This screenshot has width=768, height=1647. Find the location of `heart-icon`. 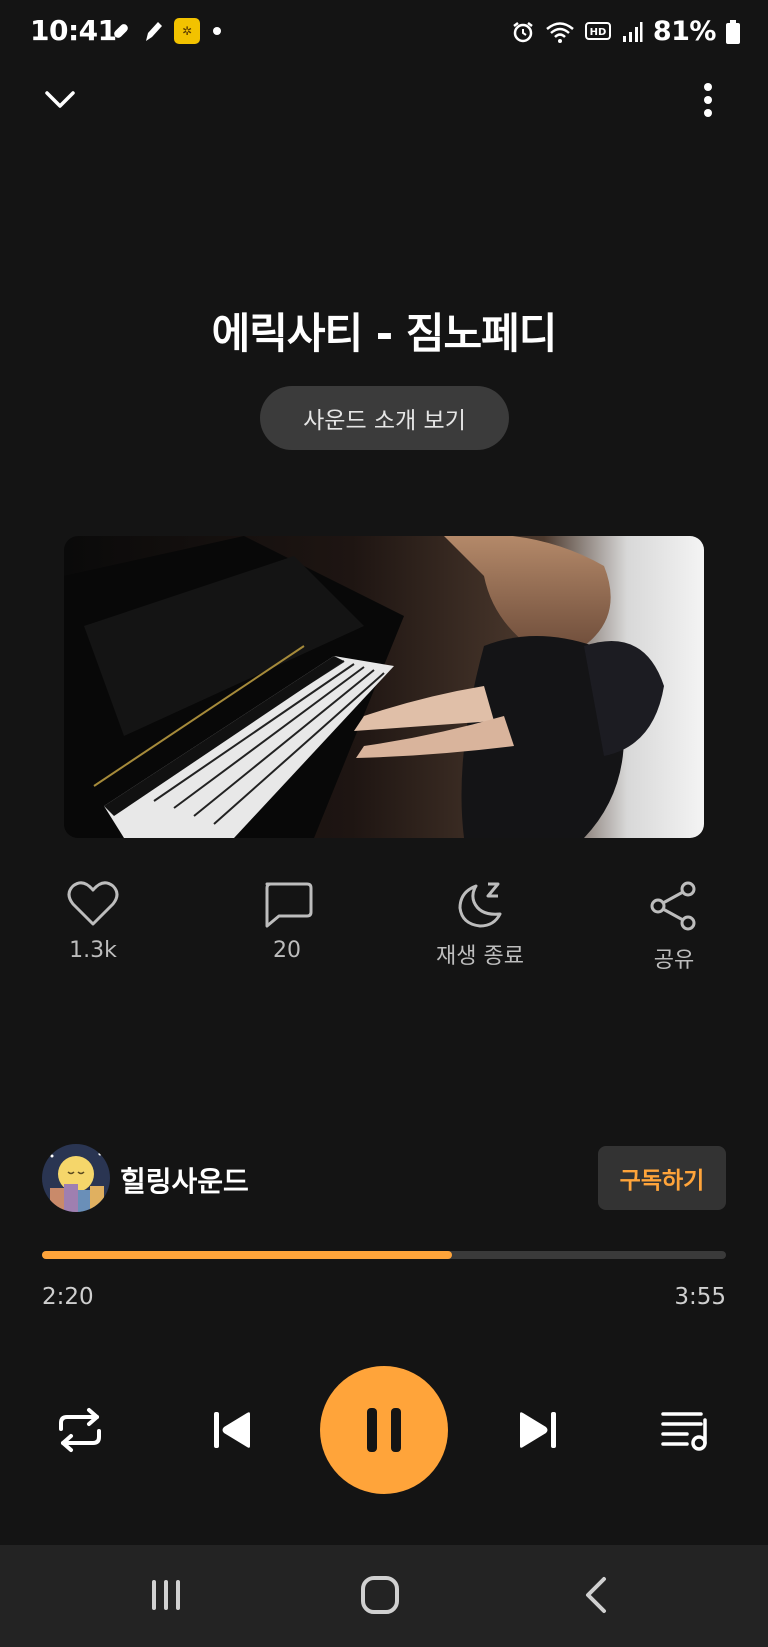

heart-icon is located at coordinates (93, 903).